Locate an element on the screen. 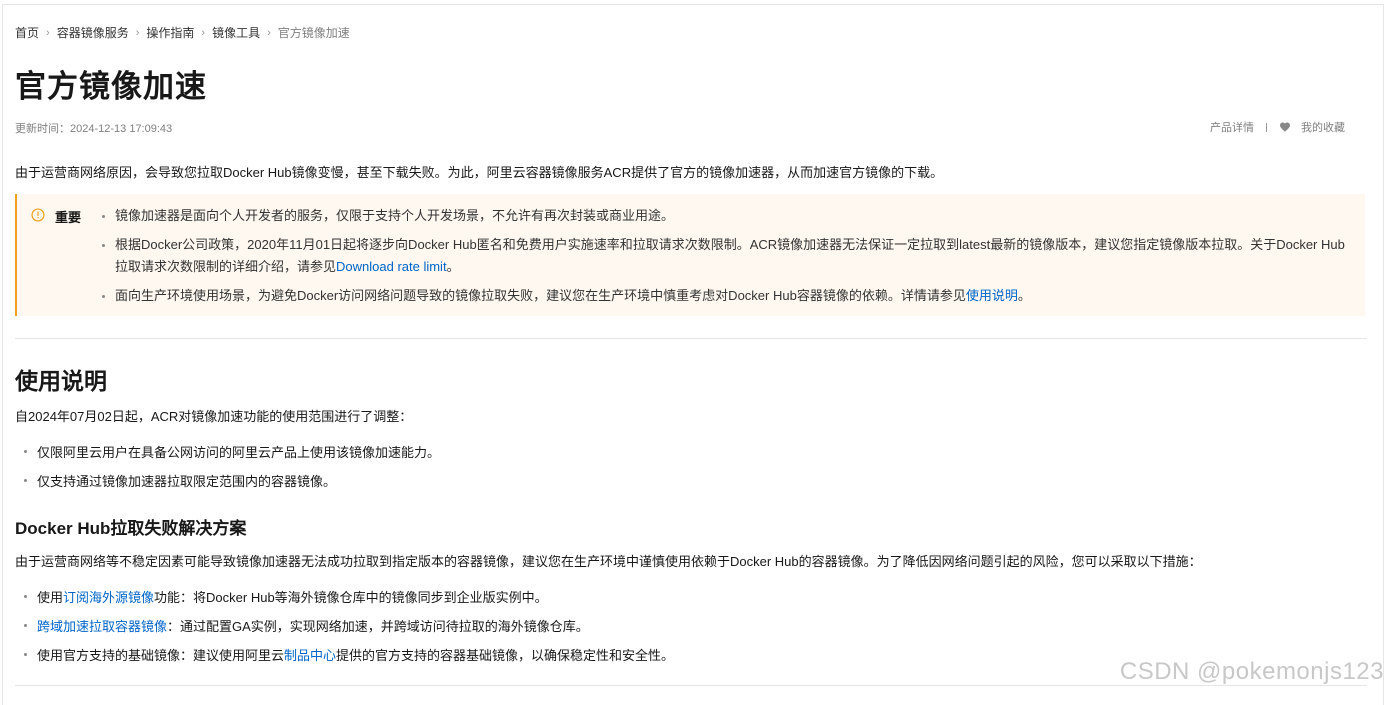 This screenshot has width=1388, height=705. meta-divider is located at coordinates (1266, 127).